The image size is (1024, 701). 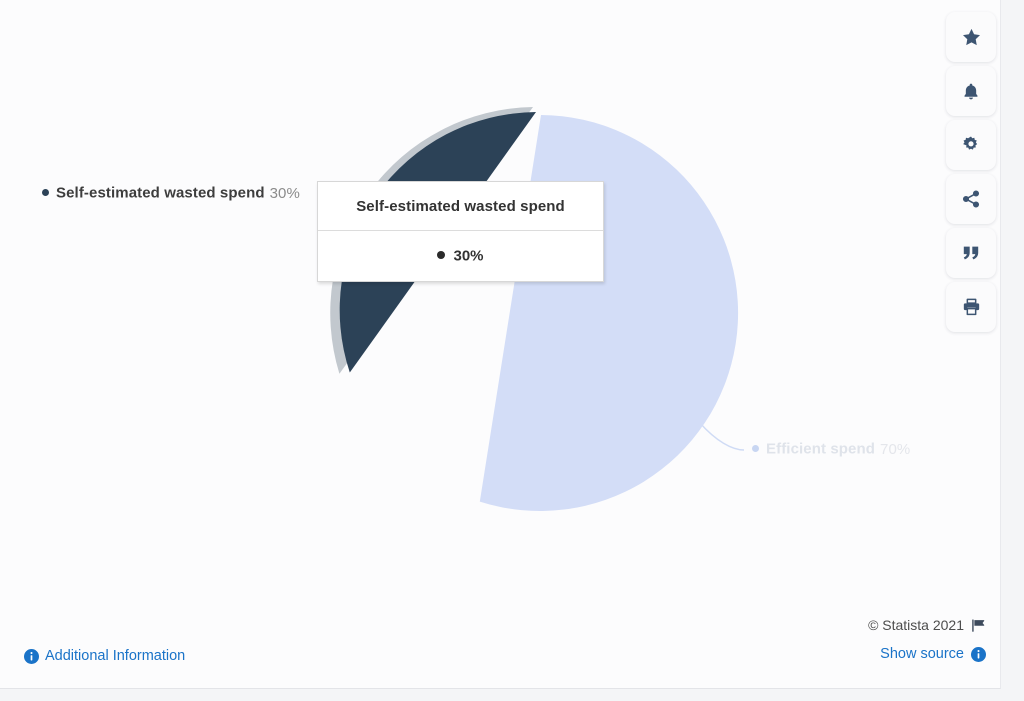 I want to click on gear-icon, so click(x=971, y=145).